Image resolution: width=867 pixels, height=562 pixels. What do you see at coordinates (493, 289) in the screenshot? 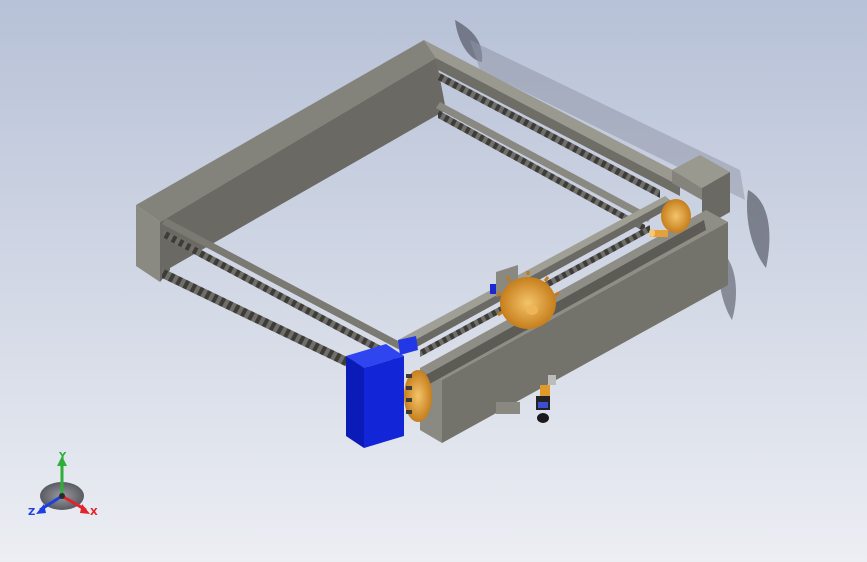
I see `carriage-tab-blue` at bounding box center [493, 289].